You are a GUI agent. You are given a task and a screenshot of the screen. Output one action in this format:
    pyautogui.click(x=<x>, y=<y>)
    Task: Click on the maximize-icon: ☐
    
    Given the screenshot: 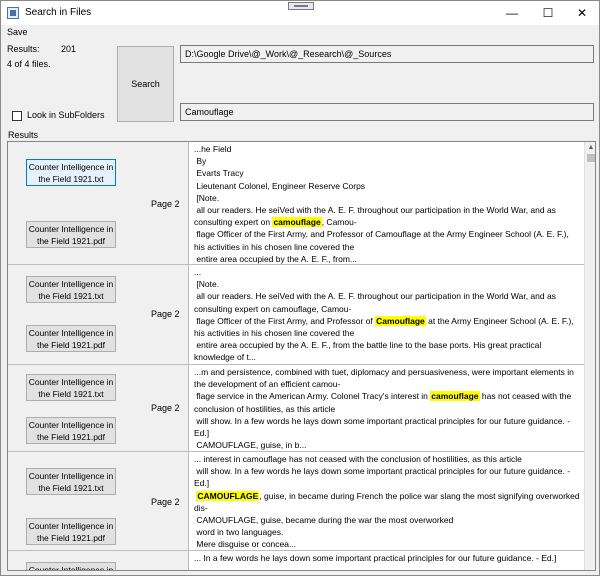 What is the action you would take?
    pyautogui.click(x=548, y=13)
    